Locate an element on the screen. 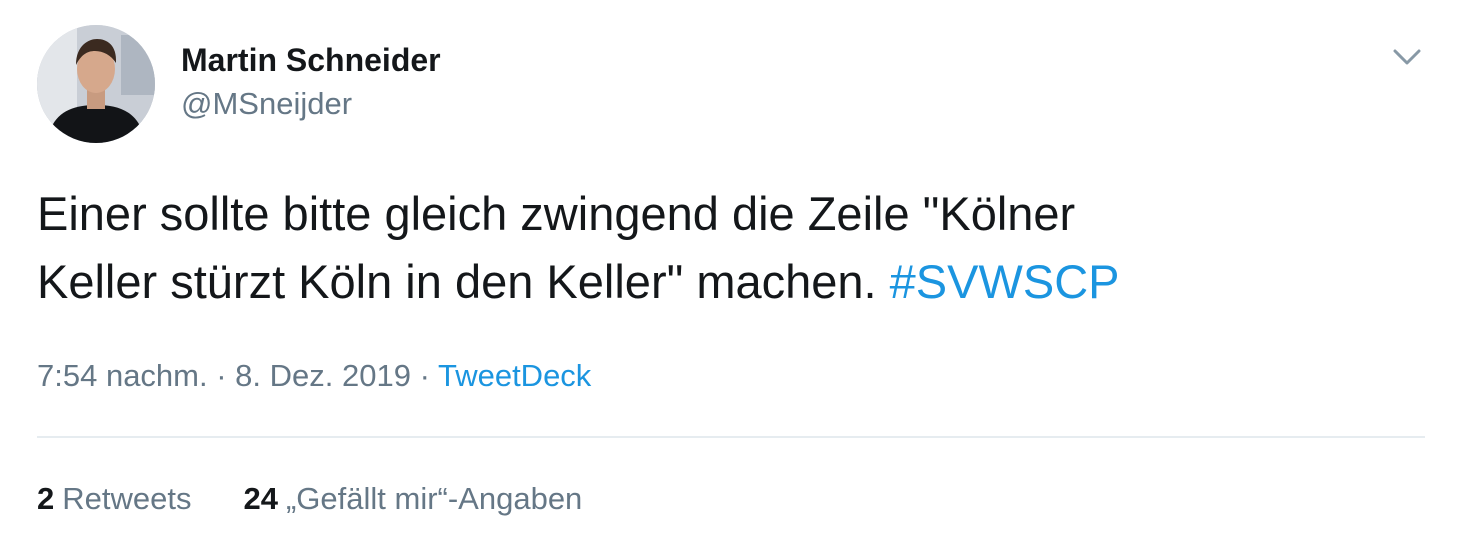  tweet-menu-button is located at coordinates (1407, 57).